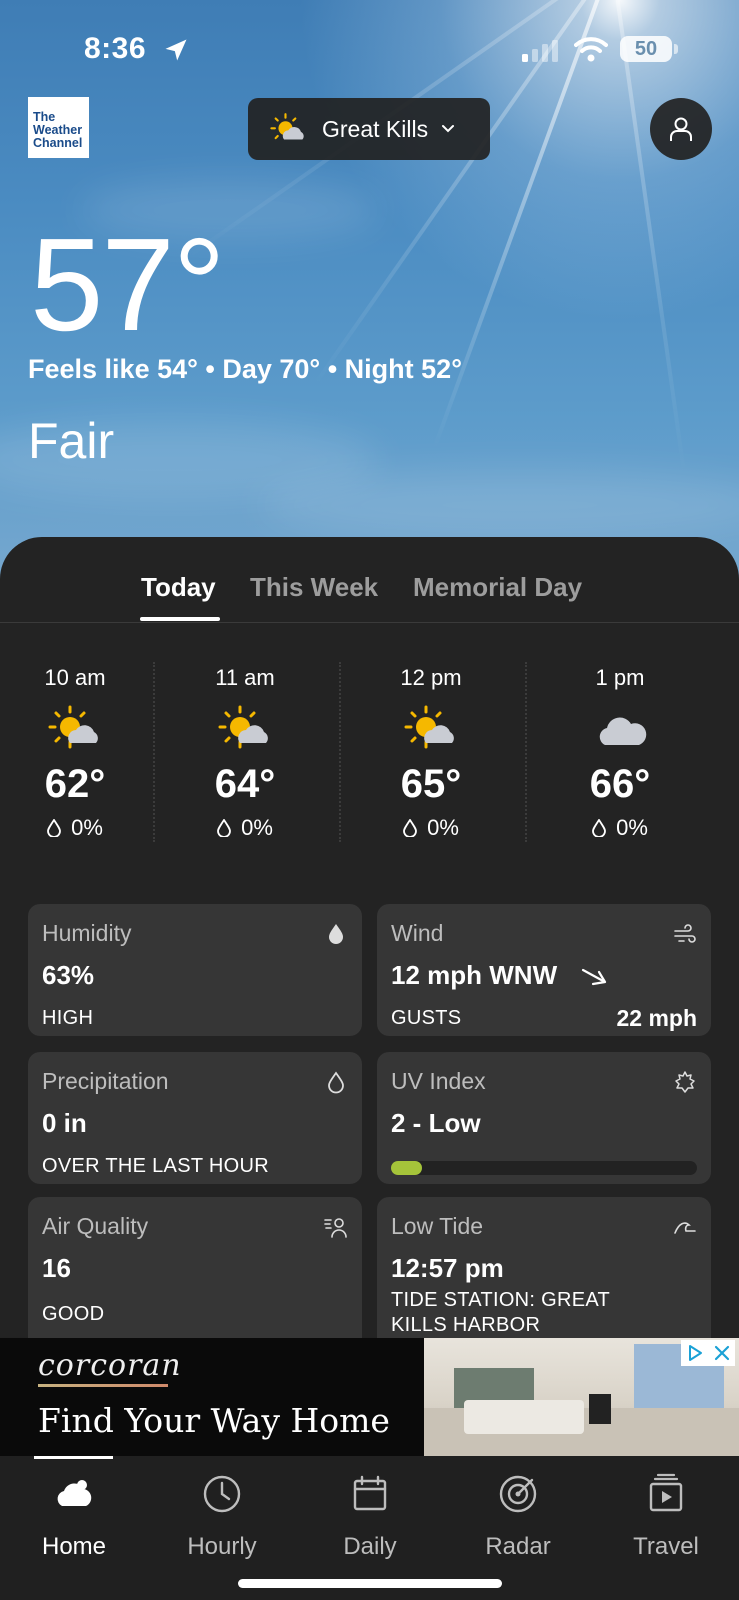 This screenshot has height=1600, width=739. I want to click on active-tab-indicator, so click(180, 619).